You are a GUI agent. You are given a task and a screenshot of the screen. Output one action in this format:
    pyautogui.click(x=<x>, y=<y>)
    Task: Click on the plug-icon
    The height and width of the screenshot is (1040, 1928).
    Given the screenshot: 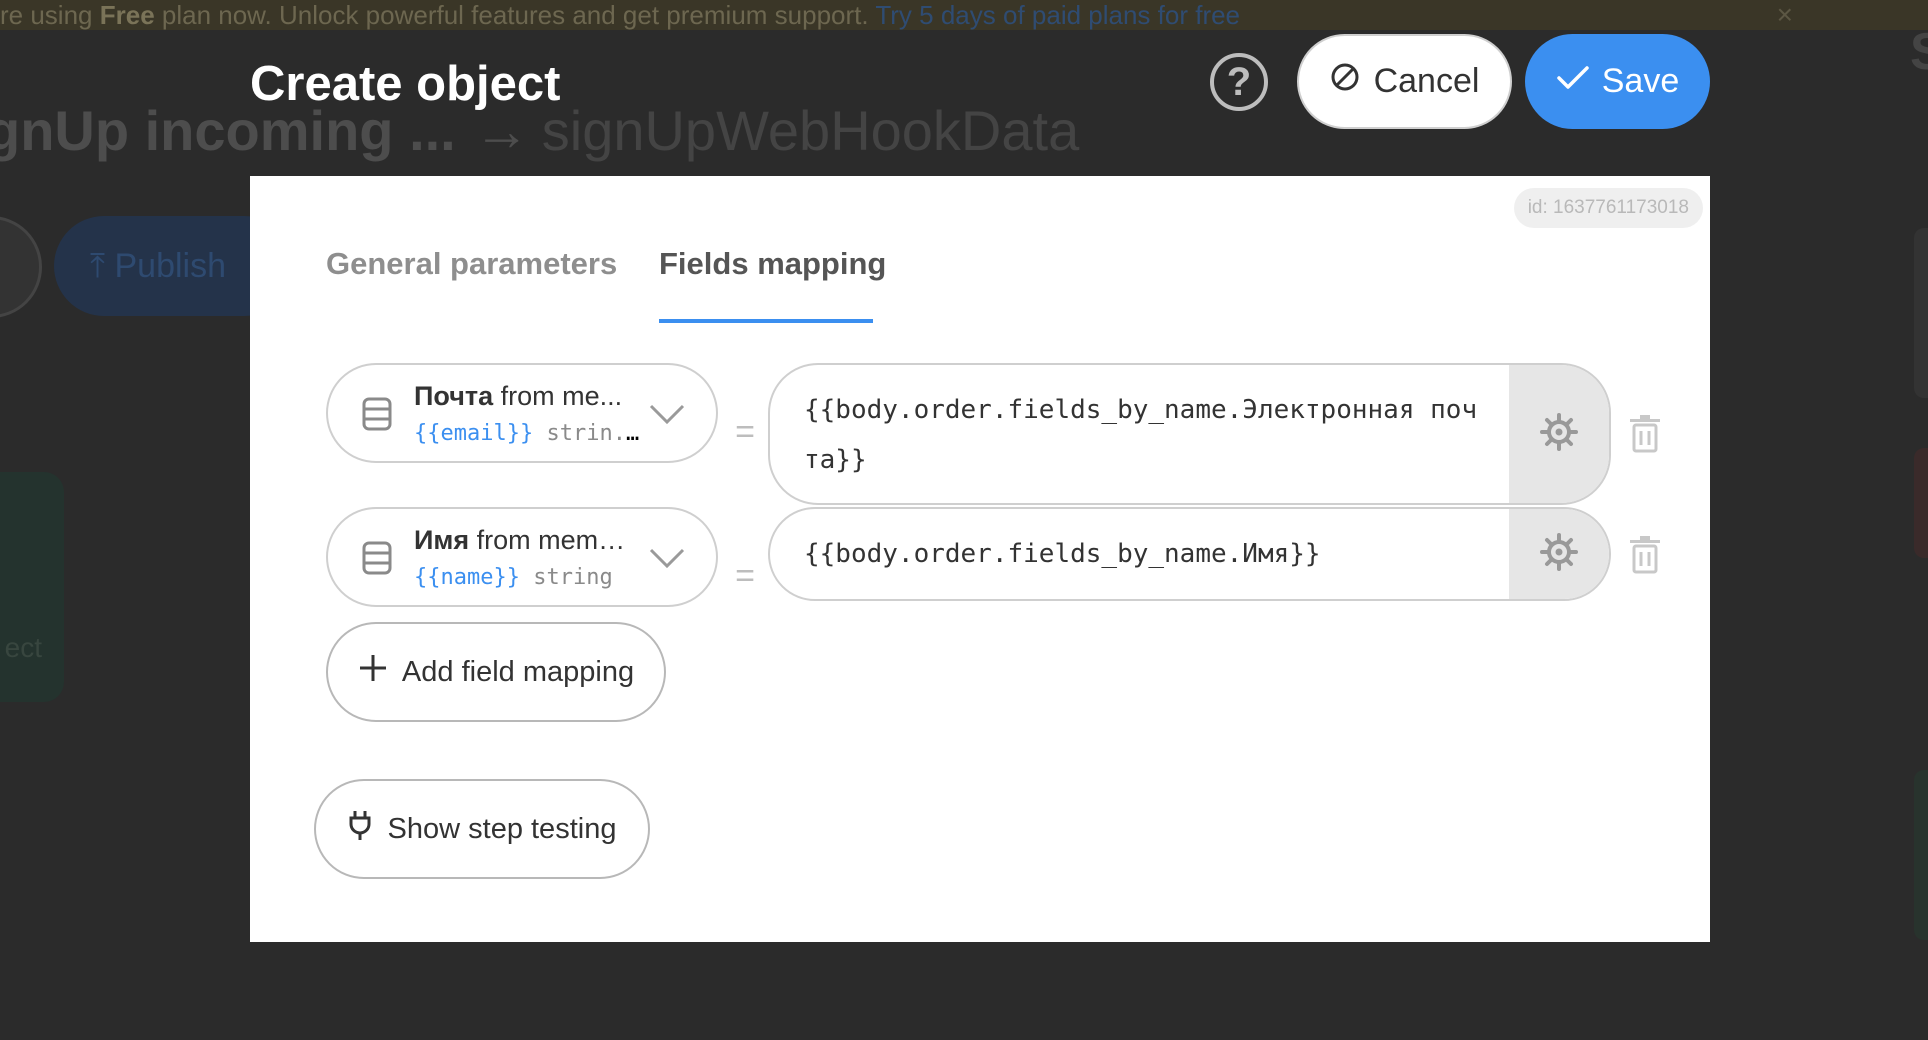 What is the action you would take?
    pyautogui.click(x=360, y=829)
    